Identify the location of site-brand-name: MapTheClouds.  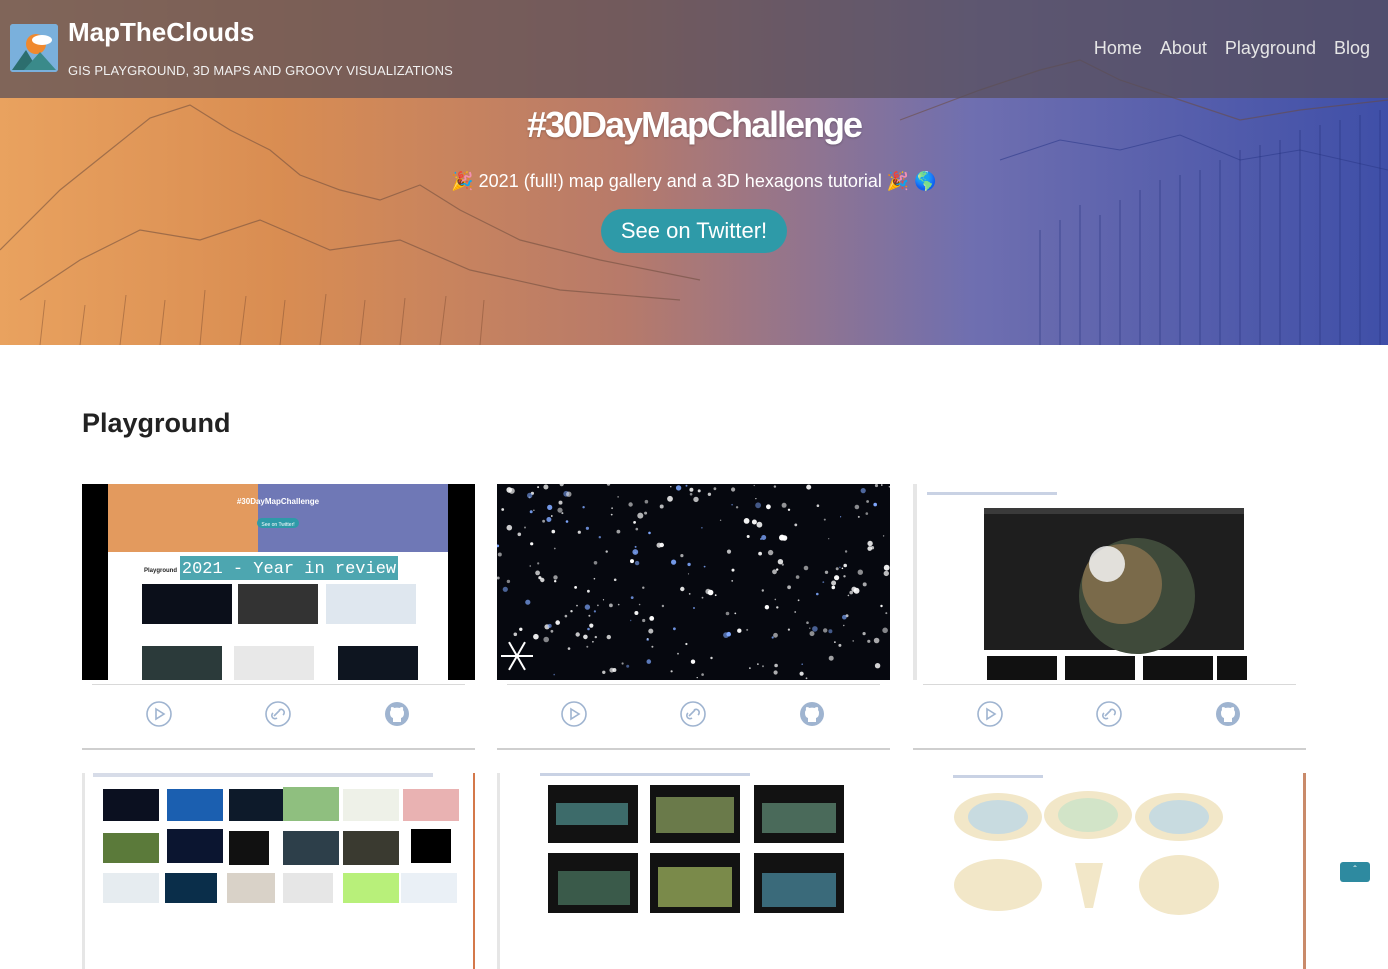
(161, 32).